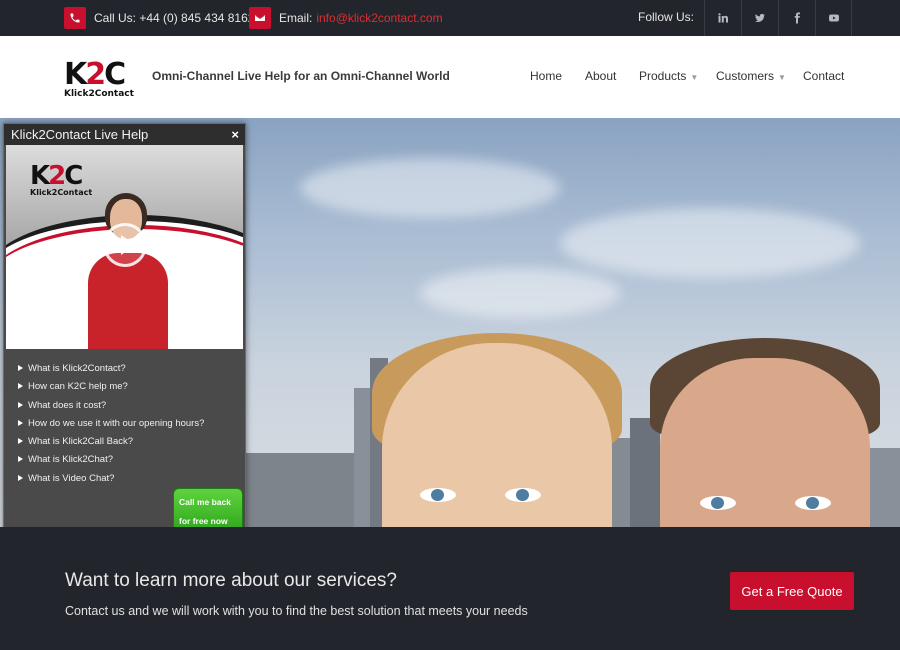 The width and height of the screenshot is (900, 650). I want to click on nav-contact: Contact, so click(823, 76).